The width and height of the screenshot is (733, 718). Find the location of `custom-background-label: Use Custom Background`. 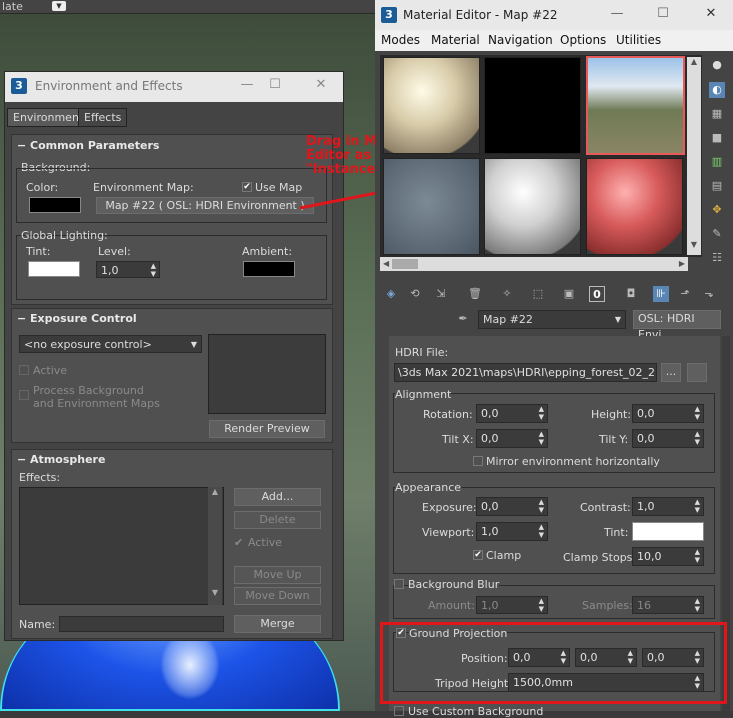

custom-background-label: Use Custom Background is located at coordinates (476, 711).